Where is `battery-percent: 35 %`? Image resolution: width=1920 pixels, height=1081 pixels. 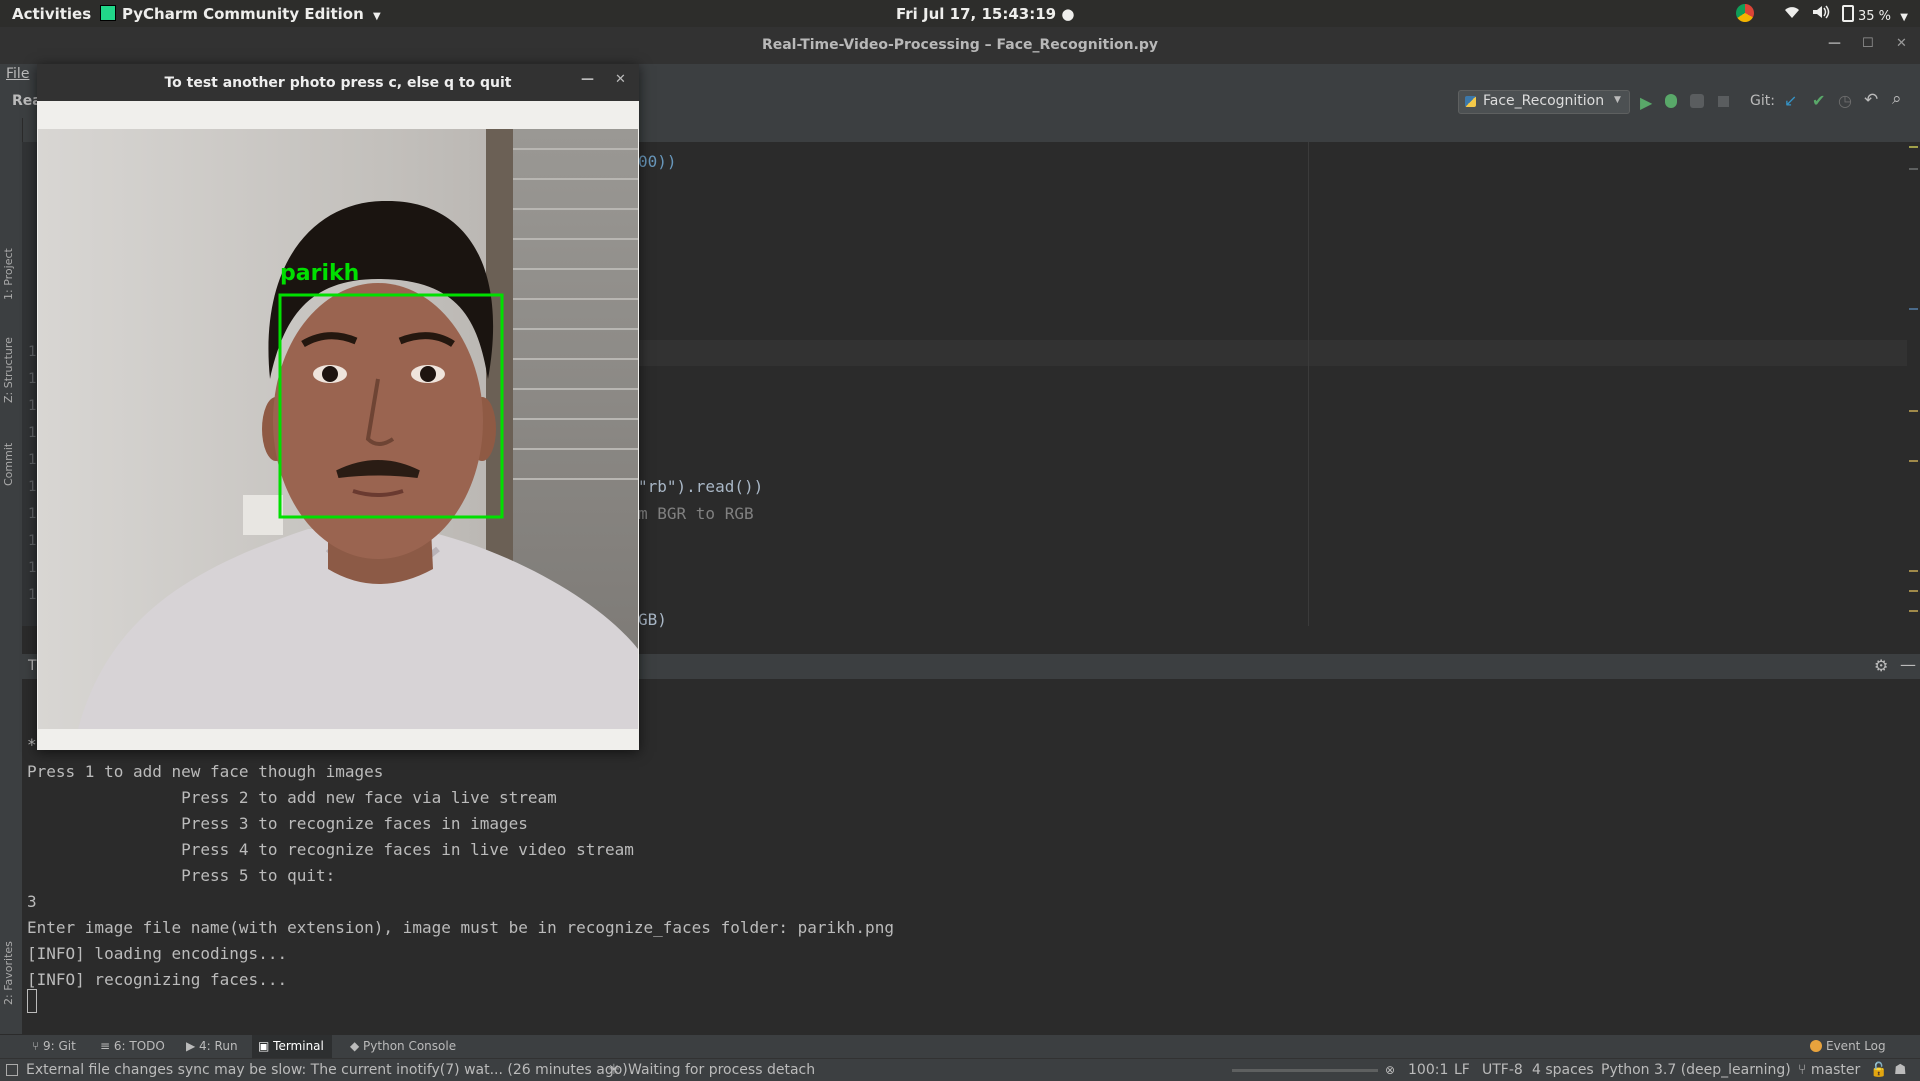 battery-percent: 35 % is located at coordinates (1875, 16).